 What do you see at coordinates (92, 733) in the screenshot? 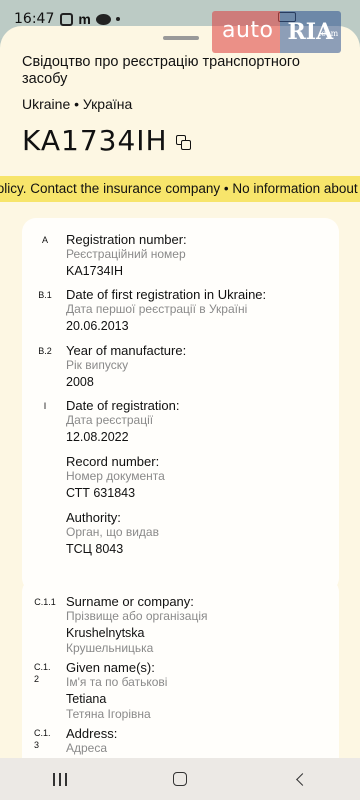
I see `field-label: Address:` at bounding box center [92, 733].